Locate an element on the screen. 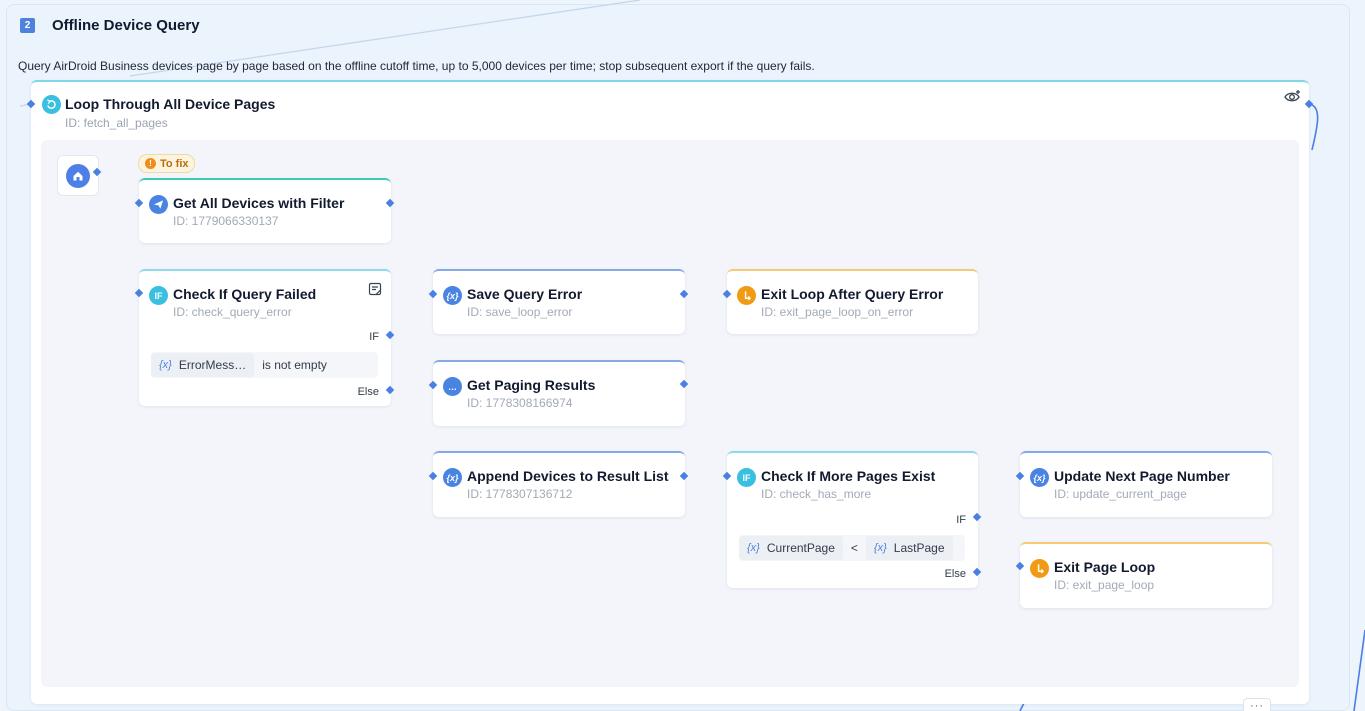 Image resolution: width=1365 pixels, height=711 pixels. node-title: Update Next Page Number is located at coordinates (1142, 476).